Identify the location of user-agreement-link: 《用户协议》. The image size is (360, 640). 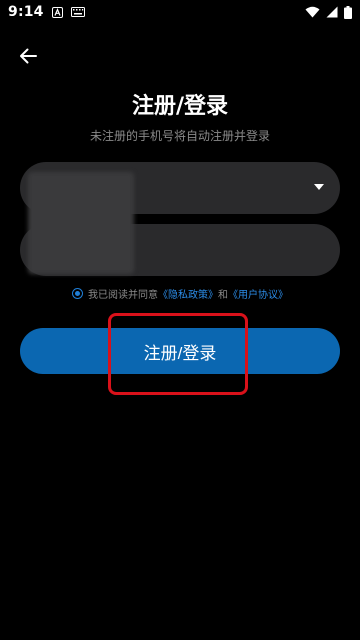
(258, 295).